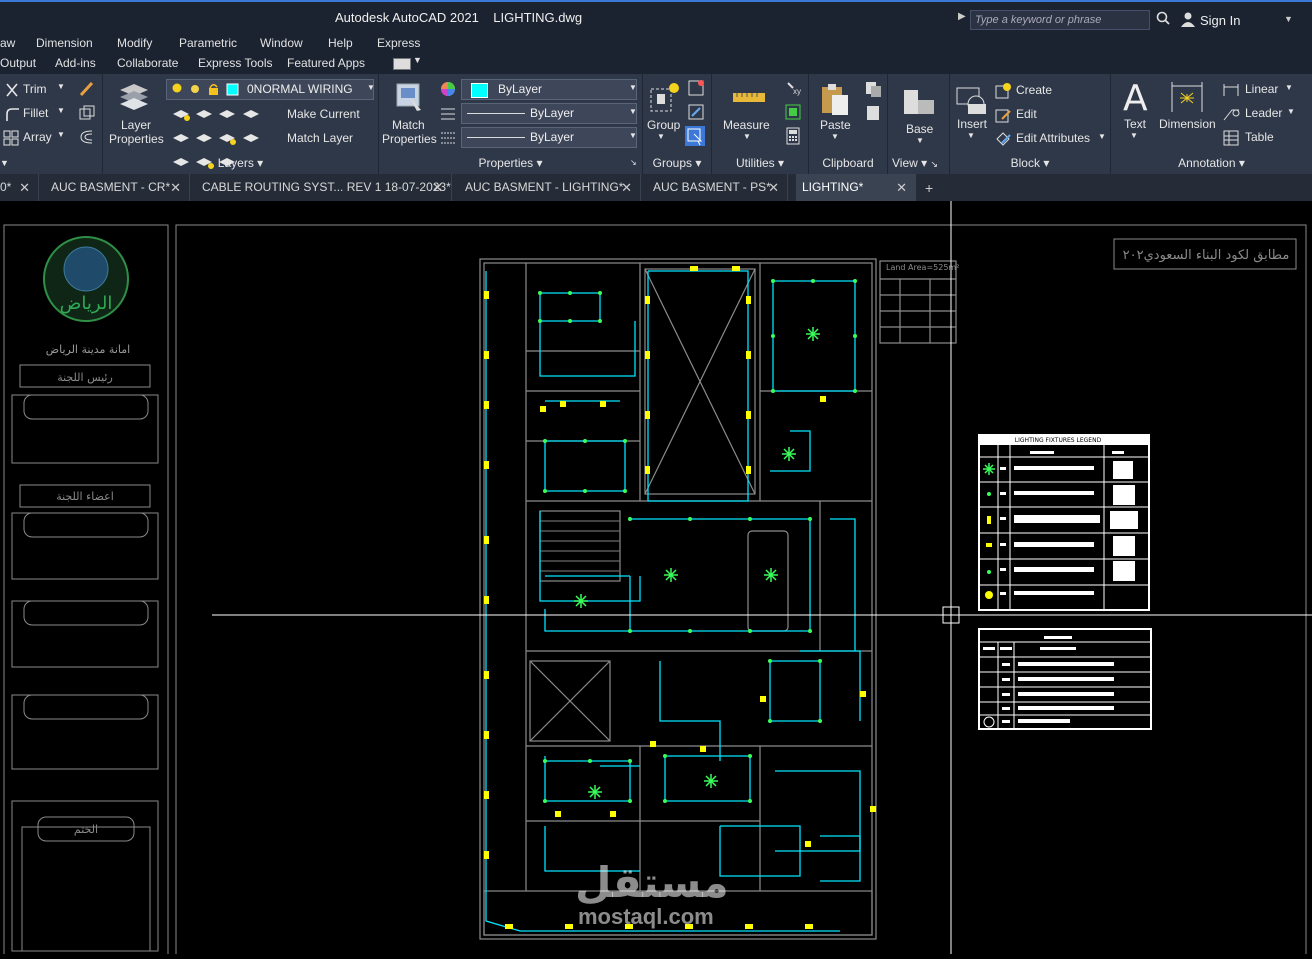 The image size is (1312, 959). Describe the element at coordinates (510, 163) in the screenshot. I see `properties-panel-title: Properties ▾` at that location.